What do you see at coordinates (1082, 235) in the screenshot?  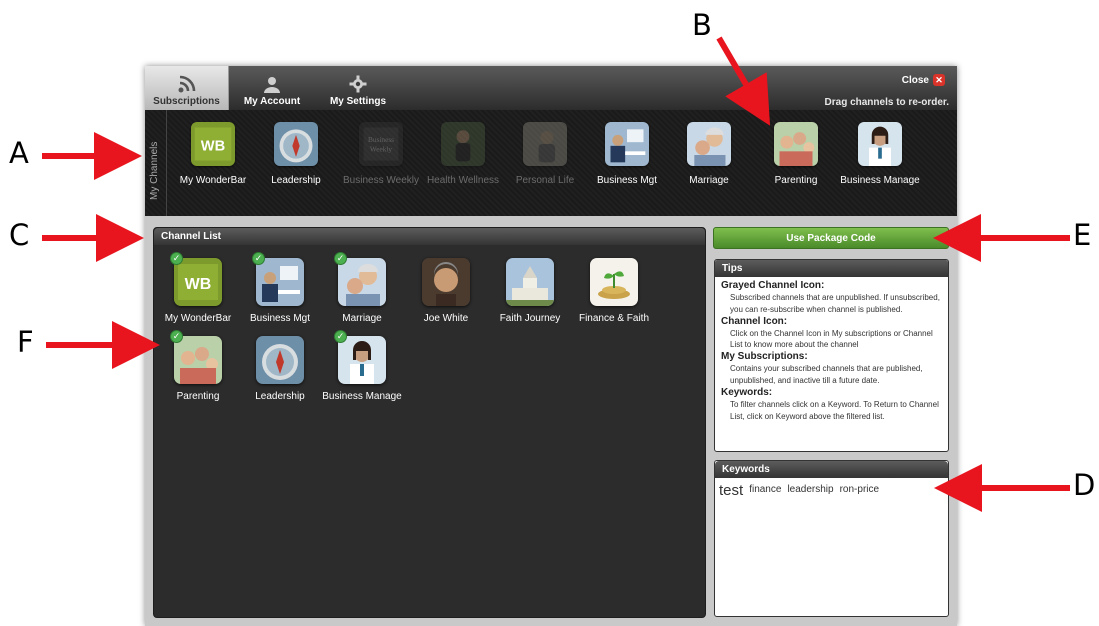 I see `callout-letter-e: E` at bounding box center [1082, 235].